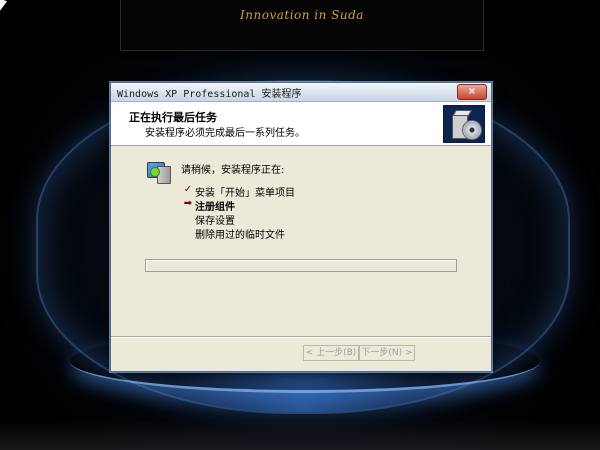 Image resolution: width=600 pixels, height=450 pixels. I want to click on banner-text: Innovation in Suda, so click(302, 15).